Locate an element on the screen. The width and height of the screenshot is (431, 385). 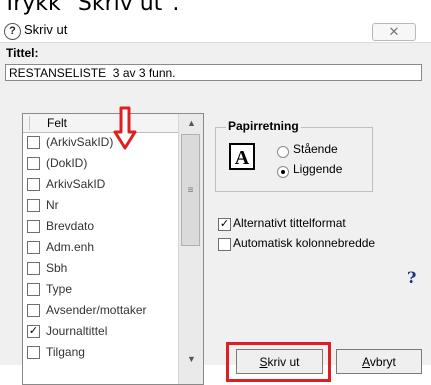
scroll-up-icon: ▲ is located at coordinates (191, 123).